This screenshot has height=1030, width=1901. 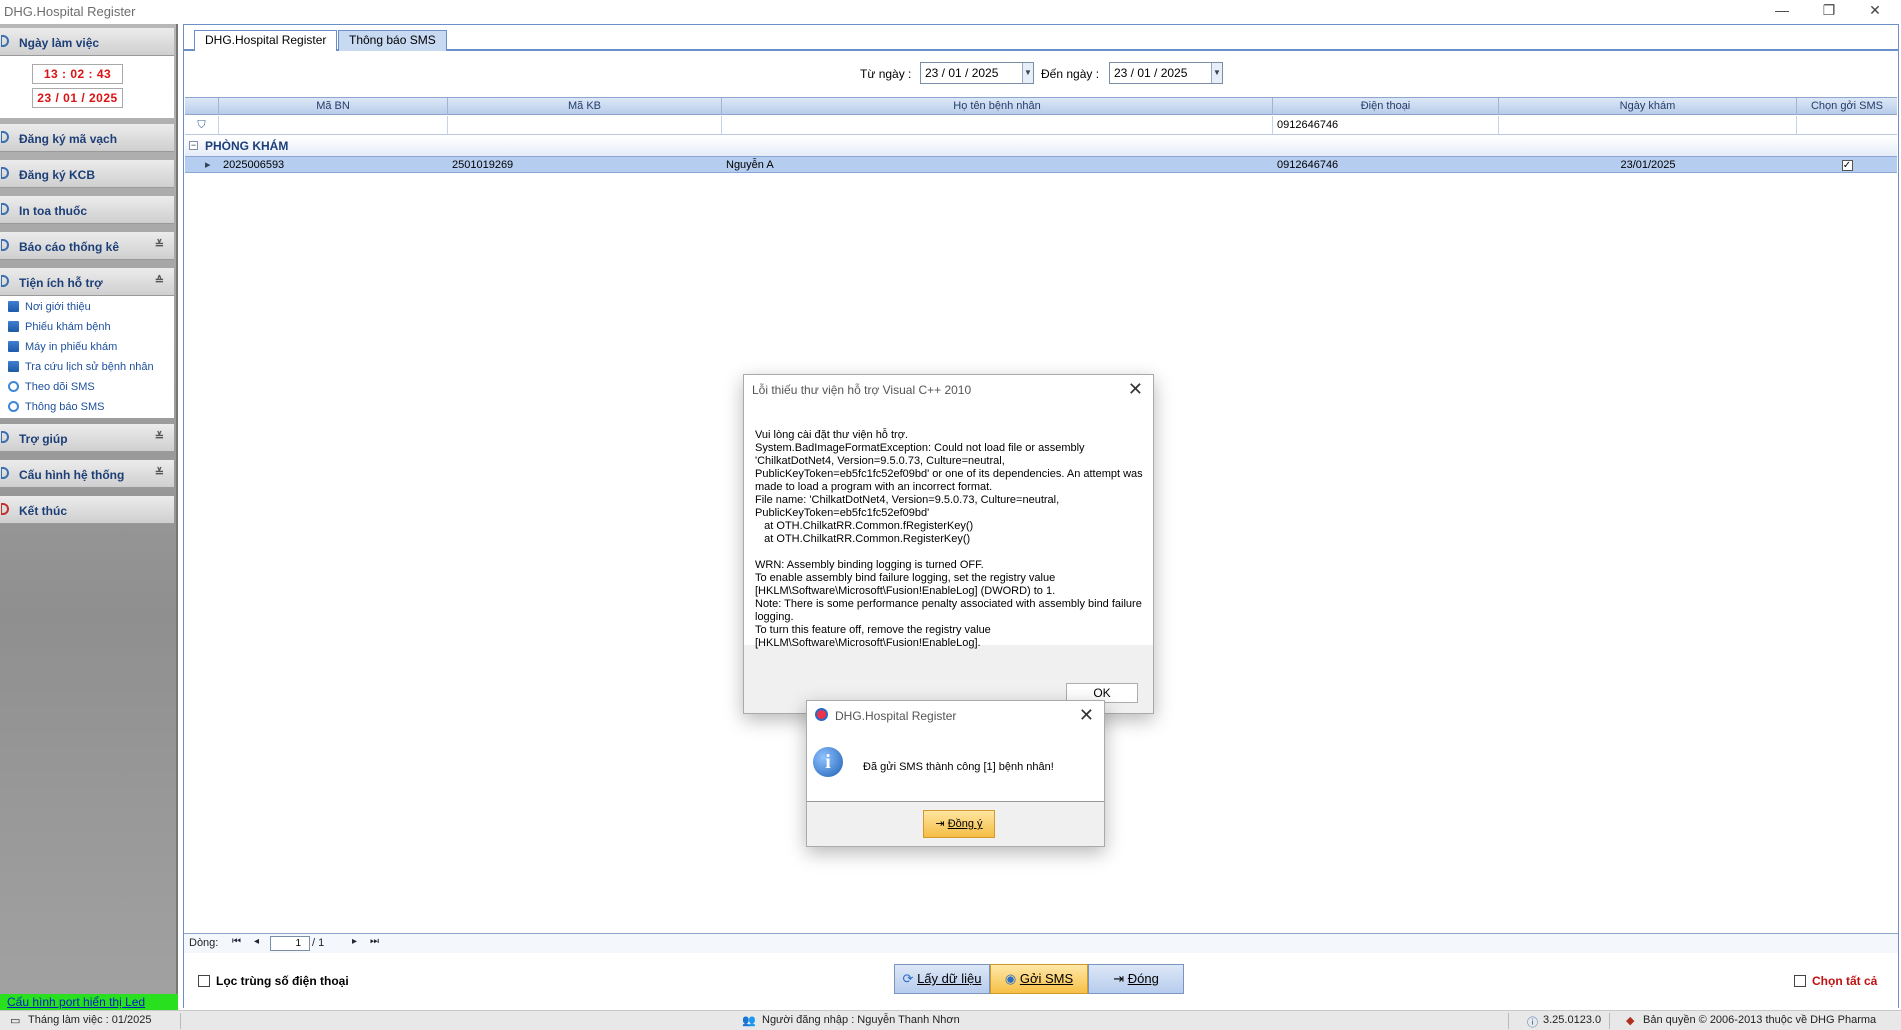 I want to click on tab-strip: DHG.Hospital Register Thông báo SMS, so click(x=1041, y=38).